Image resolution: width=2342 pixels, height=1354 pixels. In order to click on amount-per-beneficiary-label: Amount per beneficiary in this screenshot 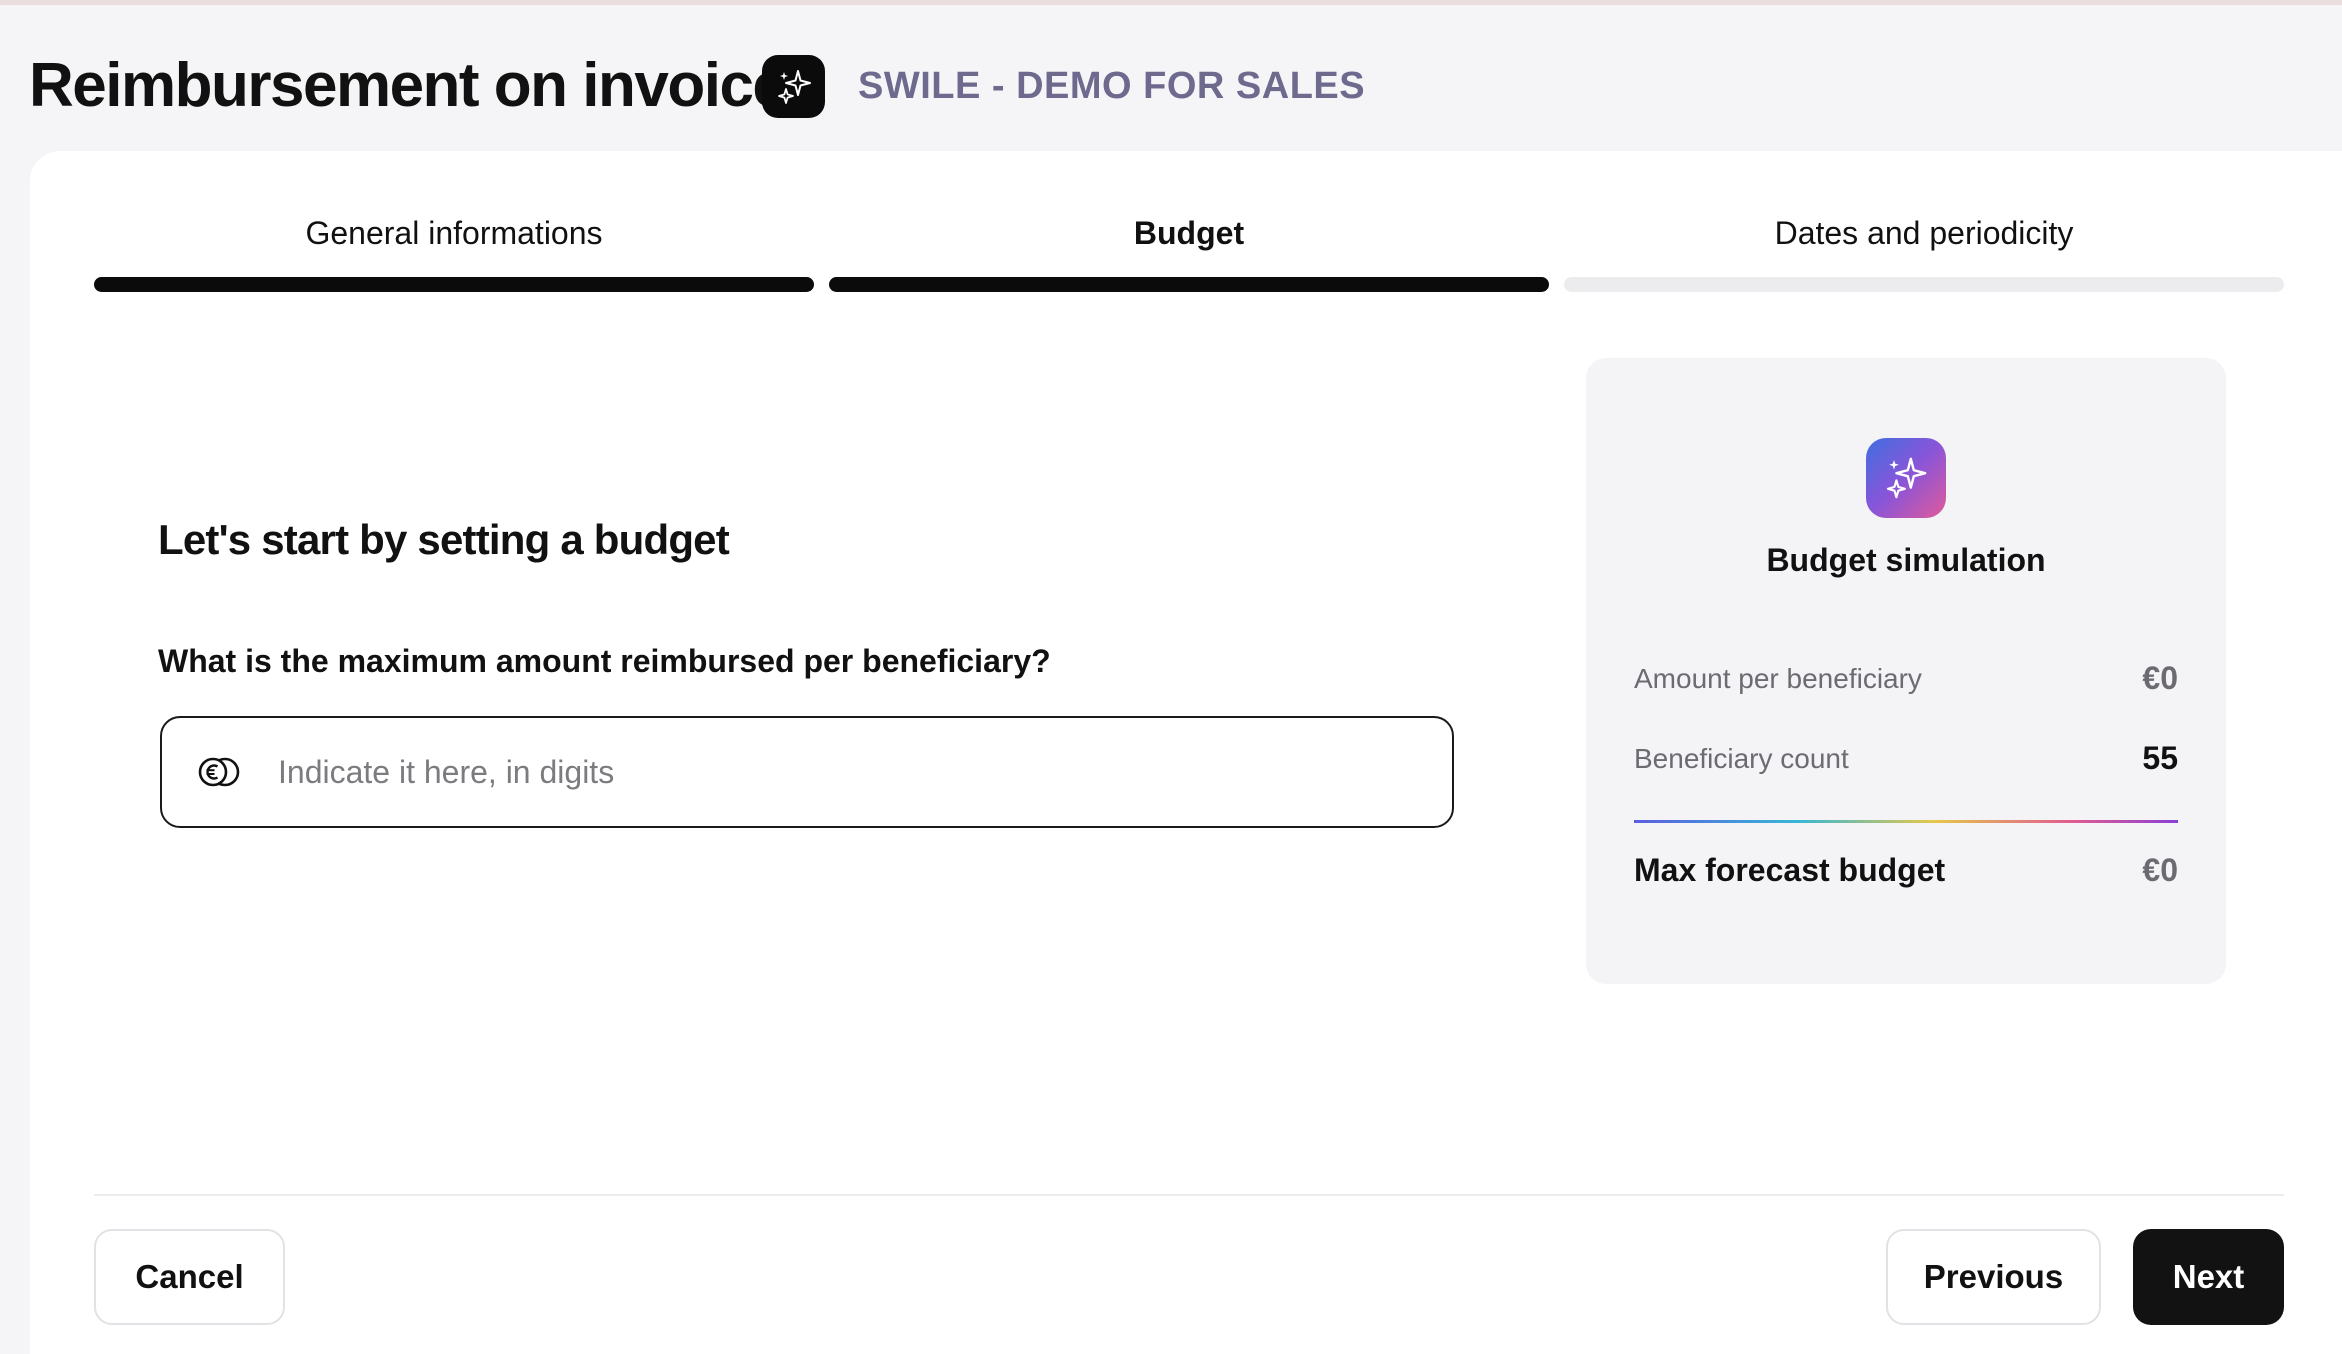, I will do `click(1778, 678)`.